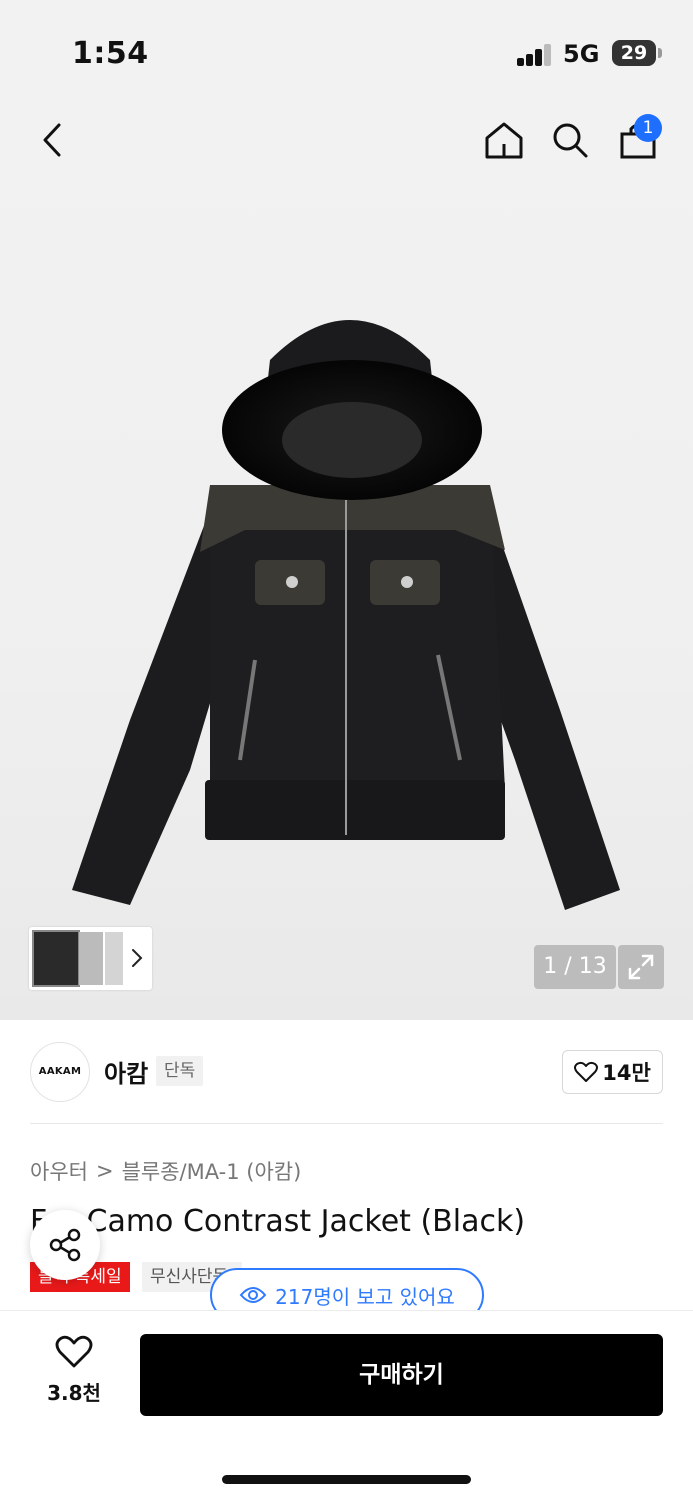  I want to click on breadcrumb-category: 아우터, so click(59, 1171).